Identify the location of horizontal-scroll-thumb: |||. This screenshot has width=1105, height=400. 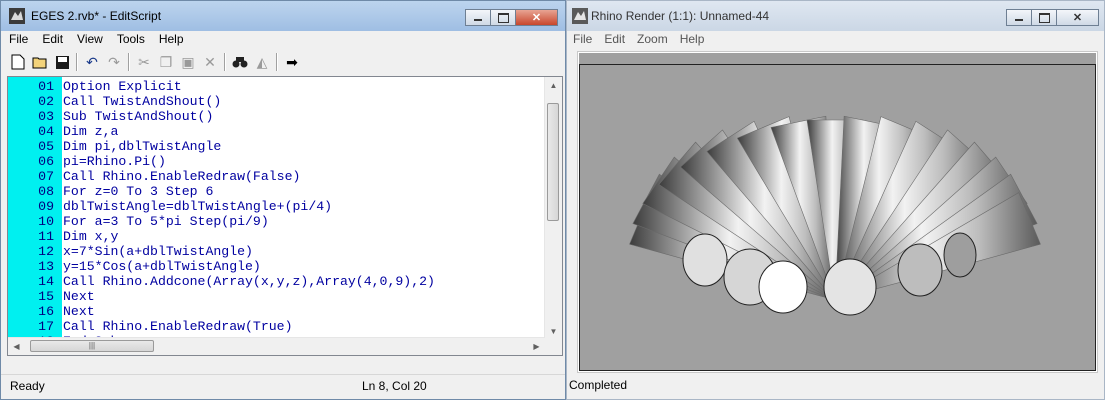
(92, 346).